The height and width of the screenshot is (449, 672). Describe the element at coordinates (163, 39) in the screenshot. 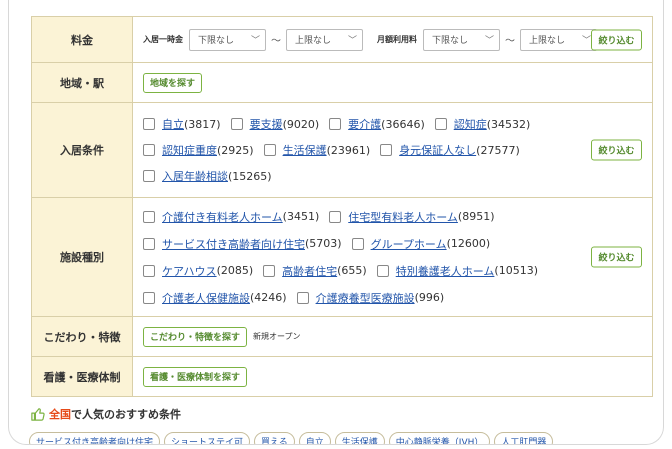

I see `entry-fee-label: 入居一時金` at that location.